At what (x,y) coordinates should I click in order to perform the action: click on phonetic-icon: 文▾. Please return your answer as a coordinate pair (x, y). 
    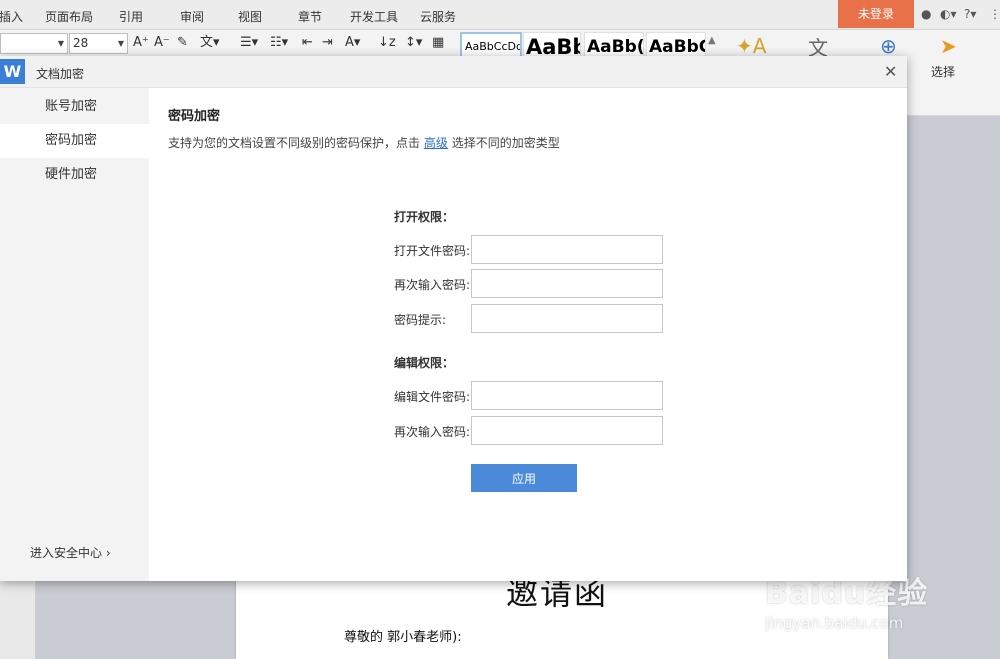
    Looking at the image, I should click on (210, 43).